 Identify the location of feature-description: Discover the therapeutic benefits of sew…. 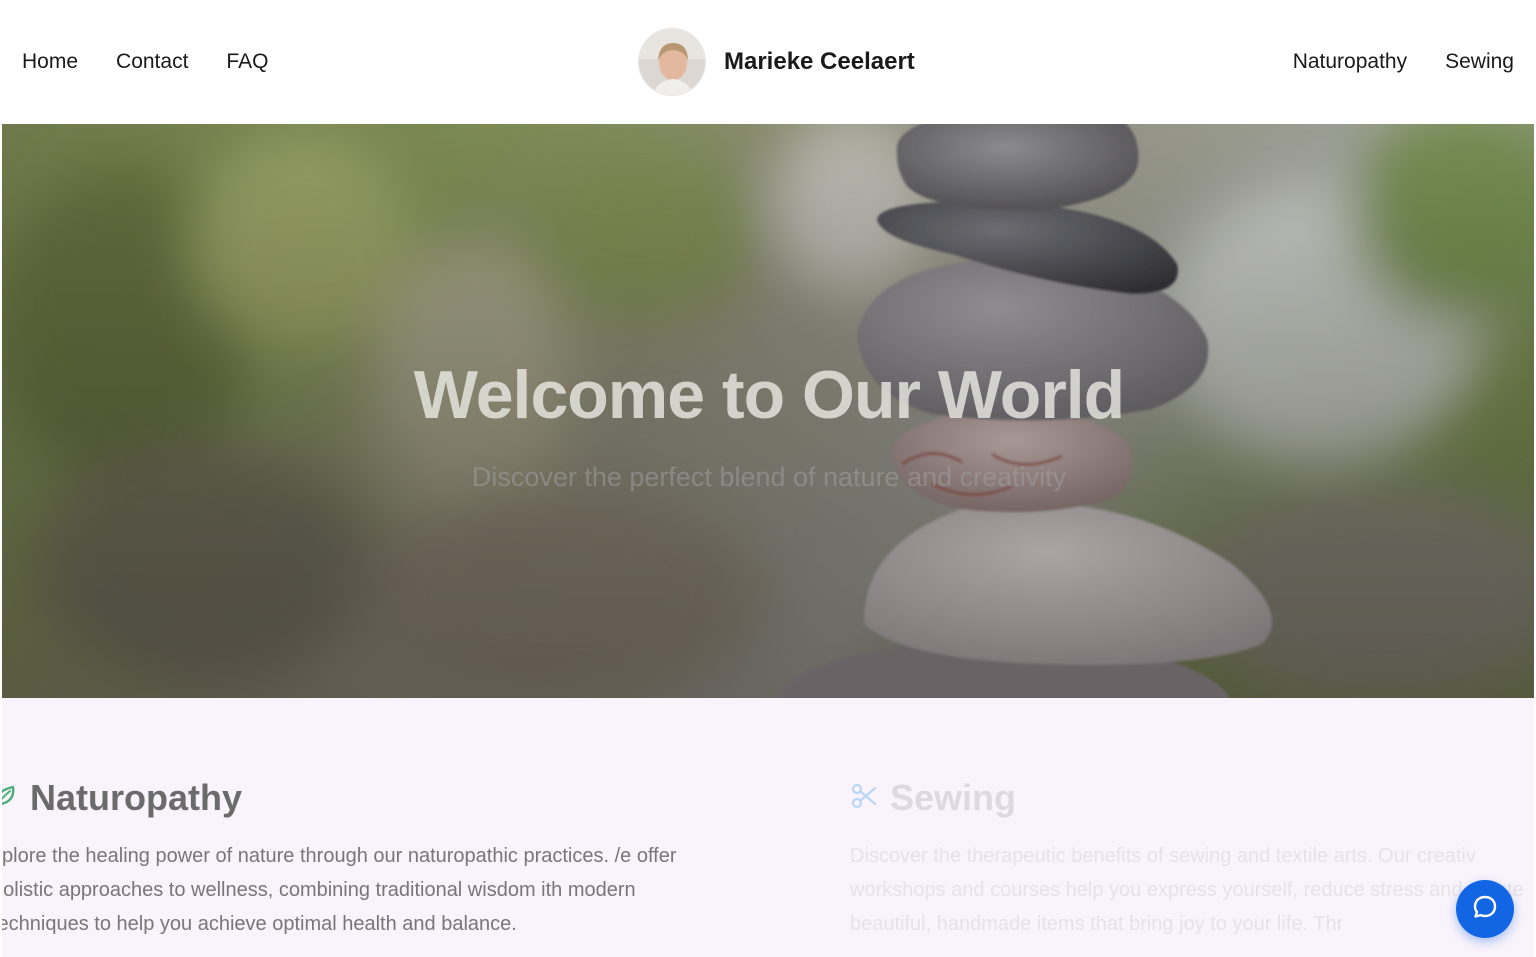
(1187, 890).